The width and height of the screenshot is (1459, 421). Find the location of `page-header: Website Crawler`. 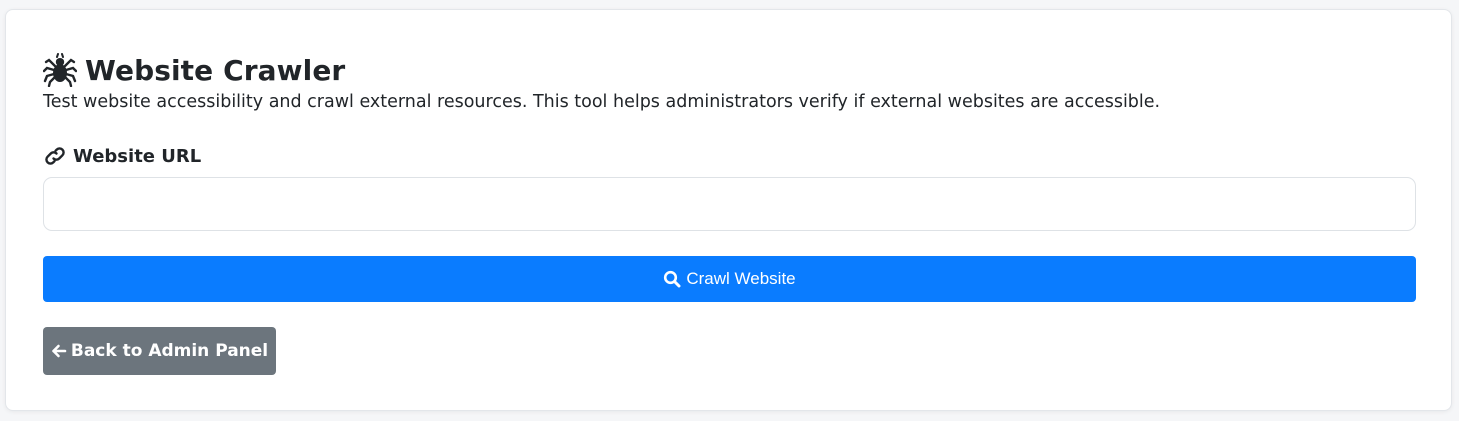

page-header: Website Crawler is located at coordinates (194, 70).